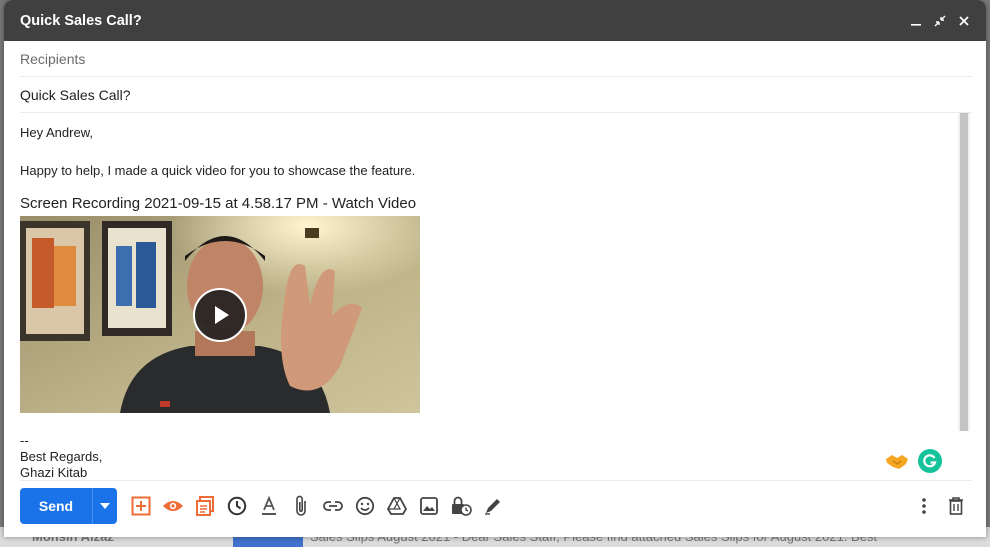 Image resolution: width=990 pixels, height=547 pixels. What do you see at coordinates (956, 506) in the screenshot?
I see `trash-icon` at bounding box center [956, 506].